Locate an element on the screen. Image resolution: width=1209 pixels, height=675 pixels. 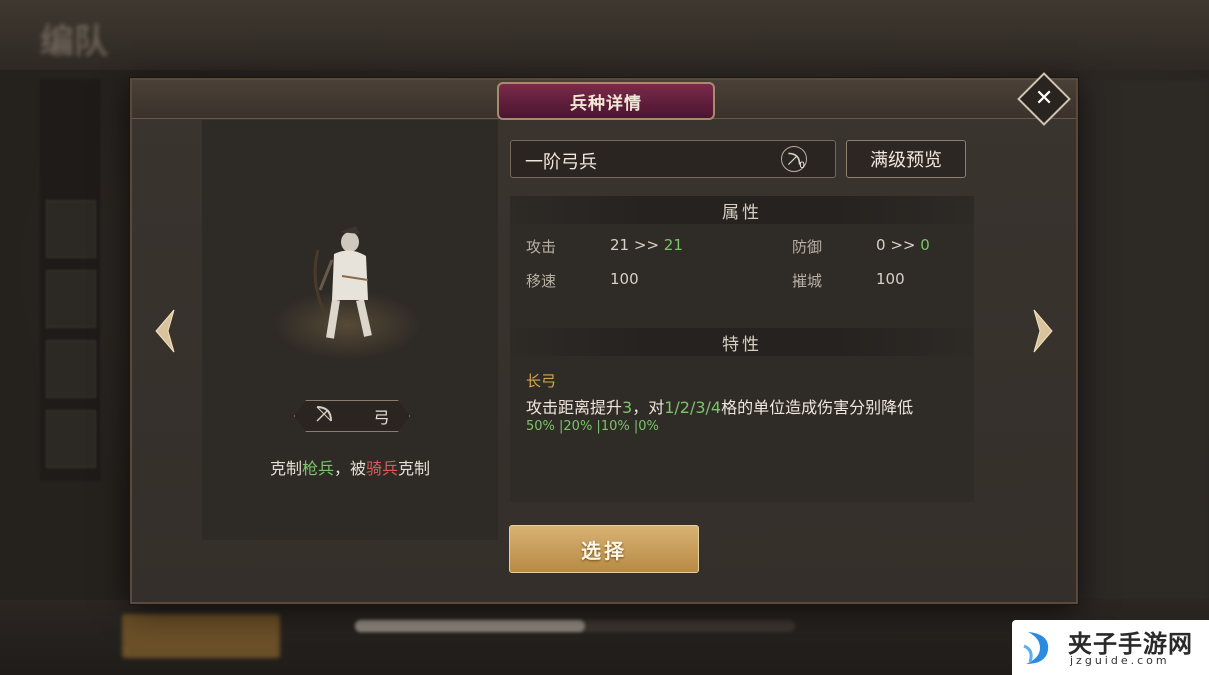
trait-grids: 1/2/3/4 is located at coordinates (693, 407).